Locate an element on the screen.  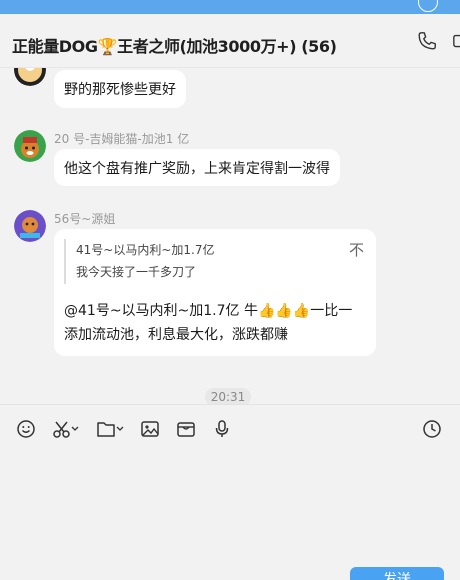
message-bubble: 野的那死惨些更好 is located at coordinates (120, 89).